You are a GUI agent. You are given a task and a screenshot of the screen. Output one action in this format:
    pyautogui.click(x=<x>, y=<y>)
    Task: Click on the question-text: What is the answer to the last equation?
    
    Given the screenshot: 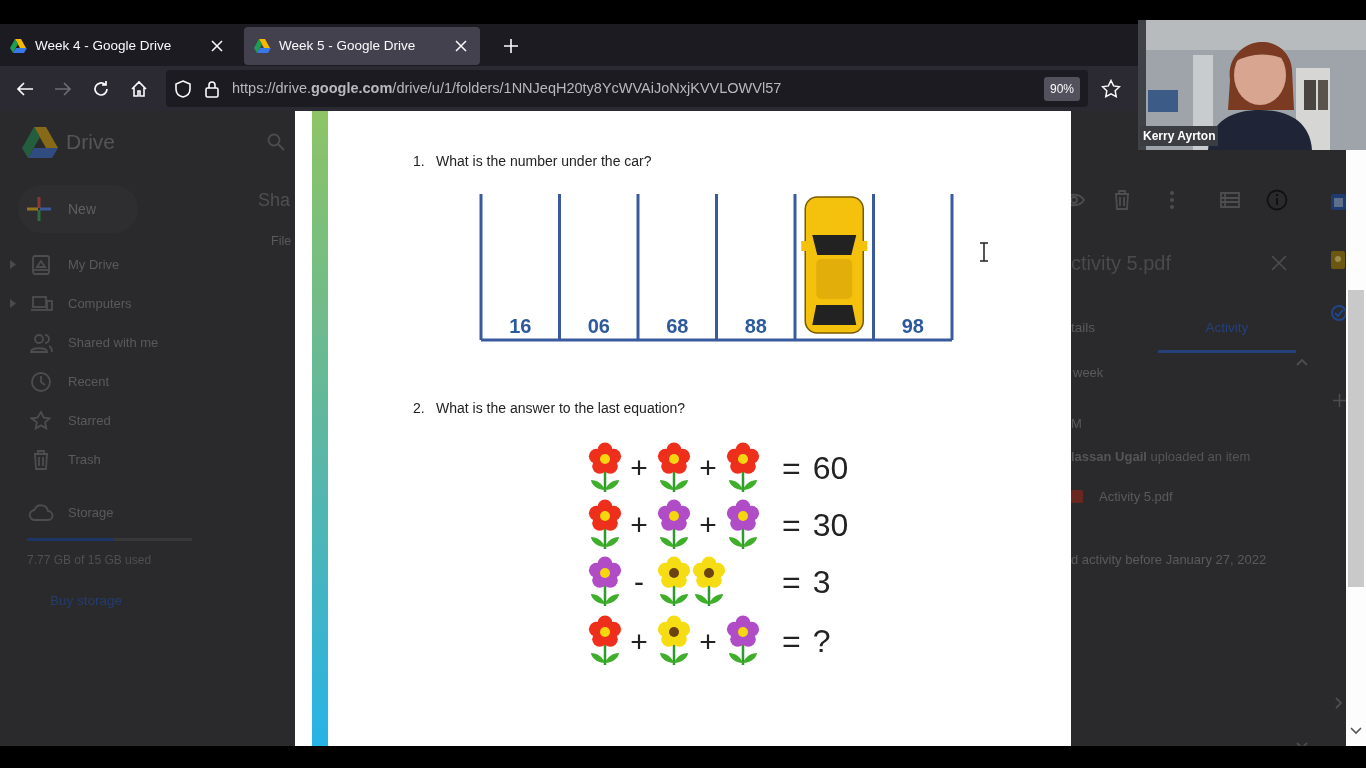 What is the action you would take?
    pyautogui.click(x=561, y=408)
    